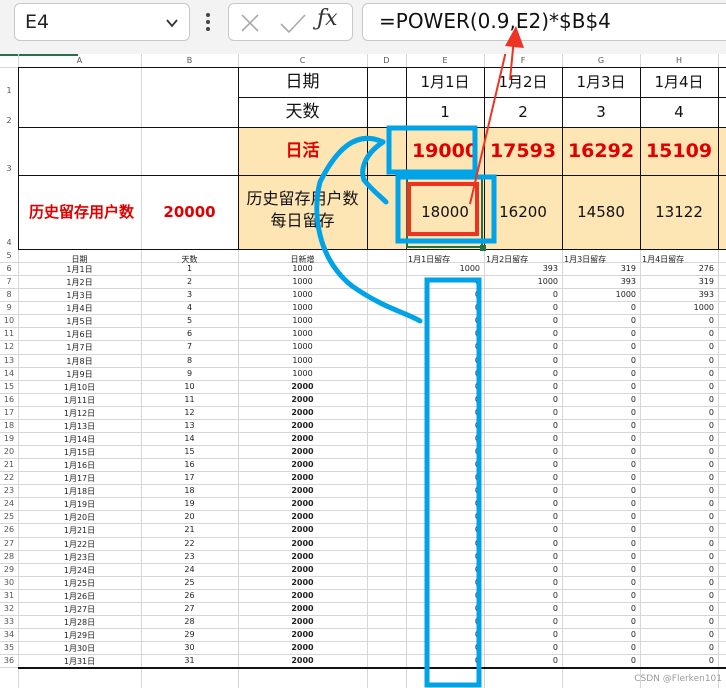  What do you see at coordinates (544, 22) in the screenshot?
I see `formula-input: =POWER(0.9,E2)*$B$4` at bounding box center [544, 22].